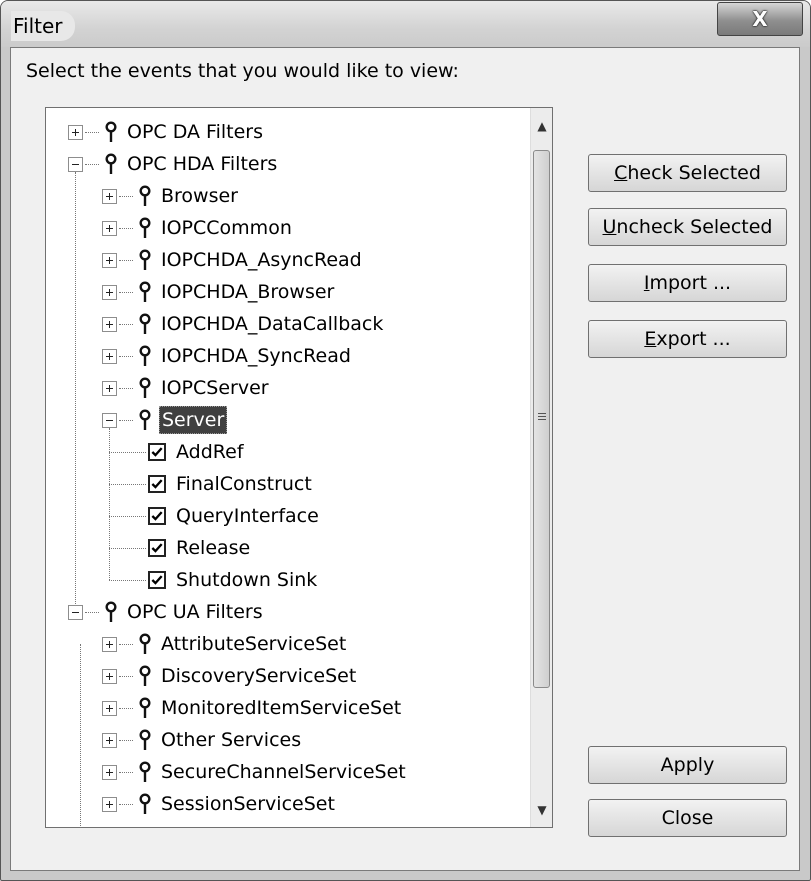 This screenshot has height=881, width=811. I want to click on tree-leaf-item: Shutdown Sink, so click(233, 580).